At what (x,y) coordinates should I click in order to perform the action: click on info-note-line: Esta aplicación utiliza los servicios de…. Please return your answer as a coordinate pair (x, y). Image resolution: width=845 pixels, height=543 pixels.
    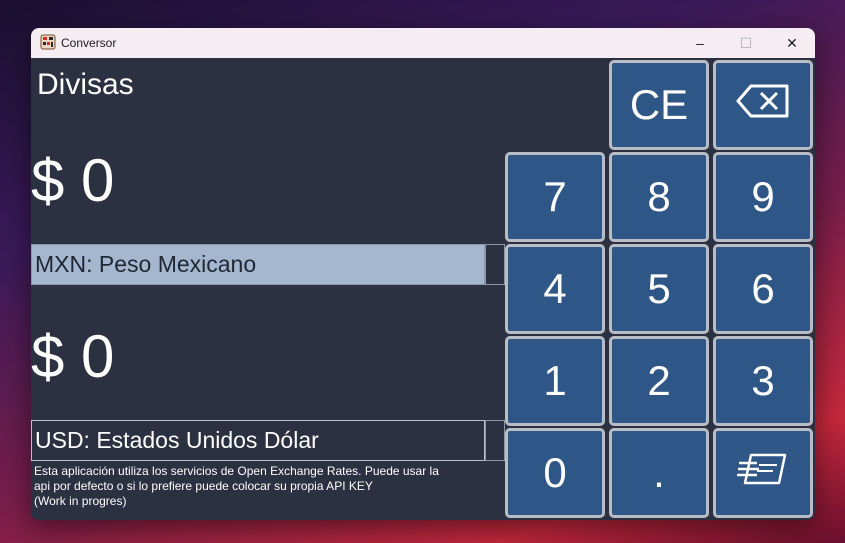
    Looking at the image, I should click on (236, 471).